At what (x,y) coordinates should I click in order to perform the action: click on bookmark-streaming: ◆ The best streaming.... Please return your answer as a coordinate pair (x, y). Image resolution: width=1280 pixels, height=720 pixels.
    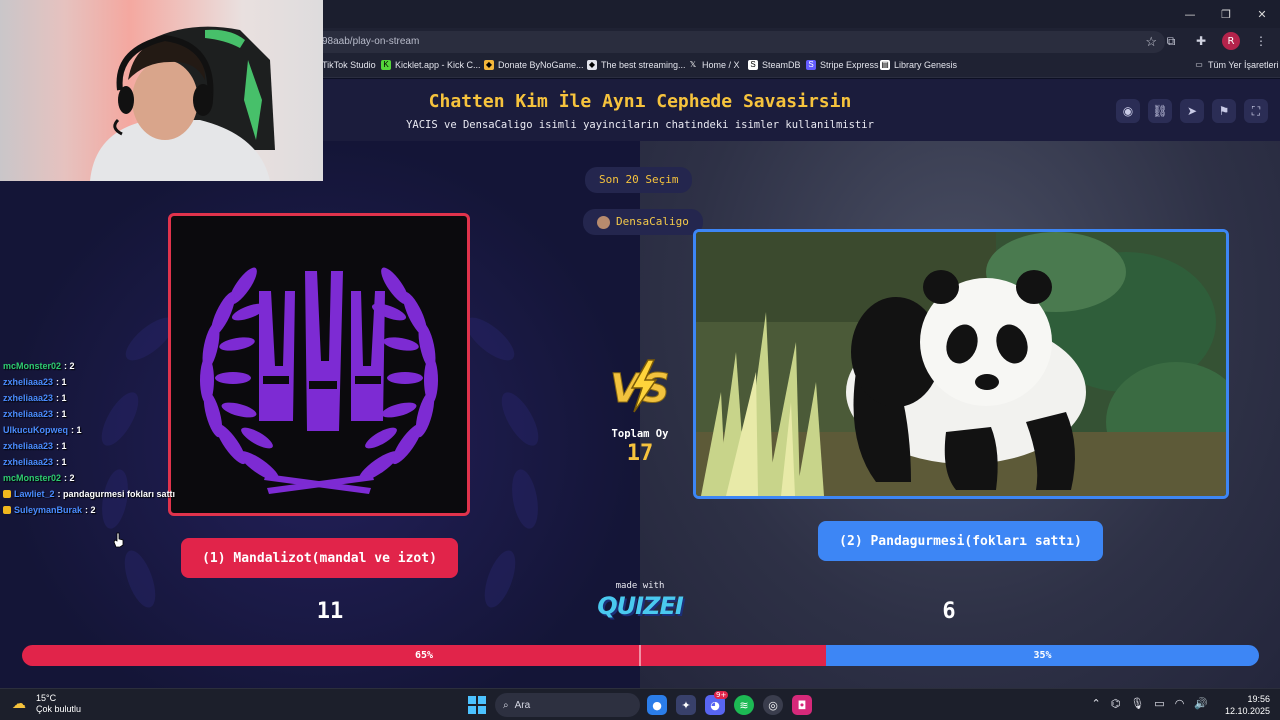
    Looking at the image, I should click on (636, 65).